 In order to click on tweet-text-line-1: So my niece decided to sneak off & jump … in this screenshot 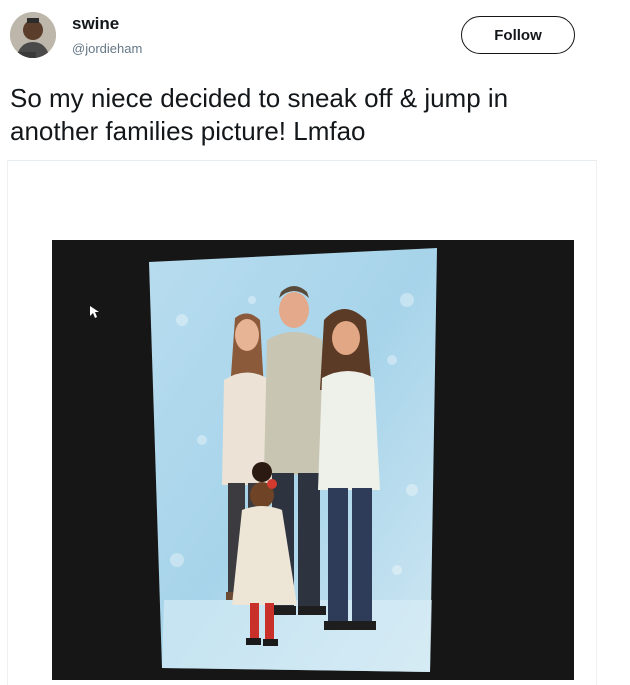, I will do `click(259, 98)`.